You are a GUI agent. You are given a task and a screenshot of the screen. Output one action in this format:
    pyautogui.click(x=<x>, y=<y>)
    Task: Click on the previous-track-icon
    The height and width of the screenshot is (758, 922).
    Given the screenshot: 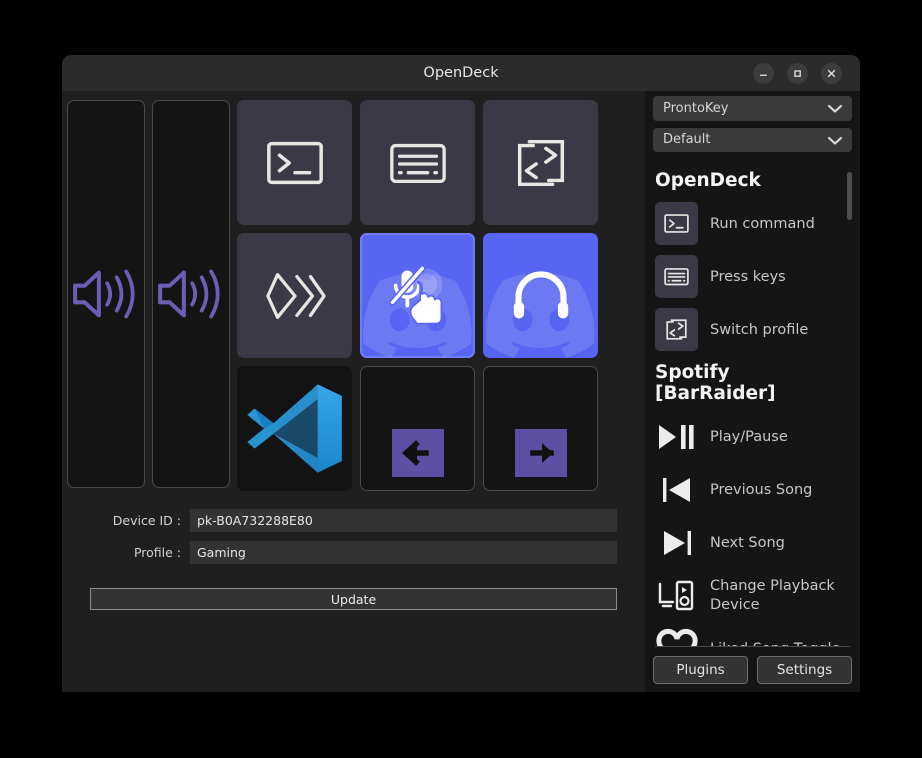 What is the action you would take?
    pyautogui.click(x=676, y=489)
    